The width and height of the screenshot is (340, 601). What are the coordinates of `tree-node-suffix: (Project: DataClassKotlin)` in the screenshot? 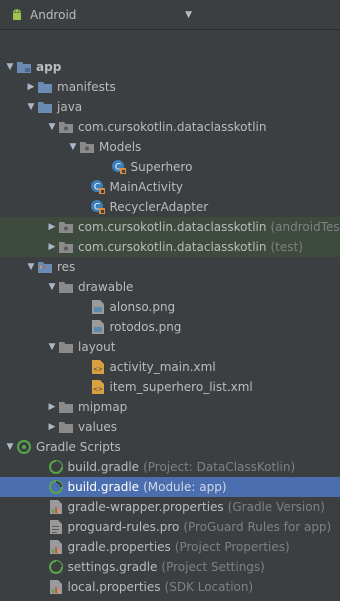 It's located at (219, 467).